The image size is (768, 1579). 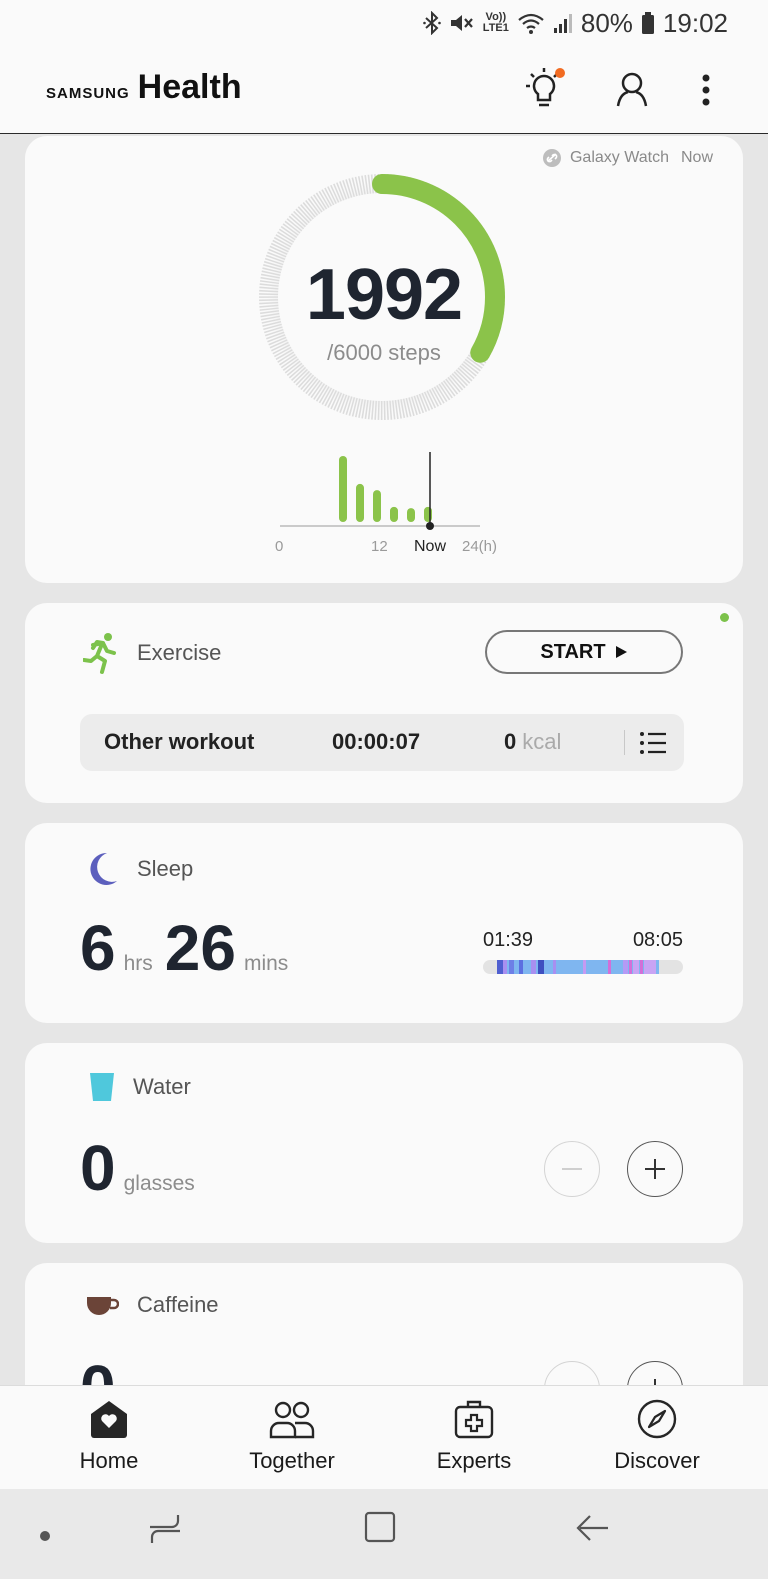 What do you see at coordinates (98, 948) in the screenshot?
I see `sleep-hours: 6` at bounding box center [98, 948].